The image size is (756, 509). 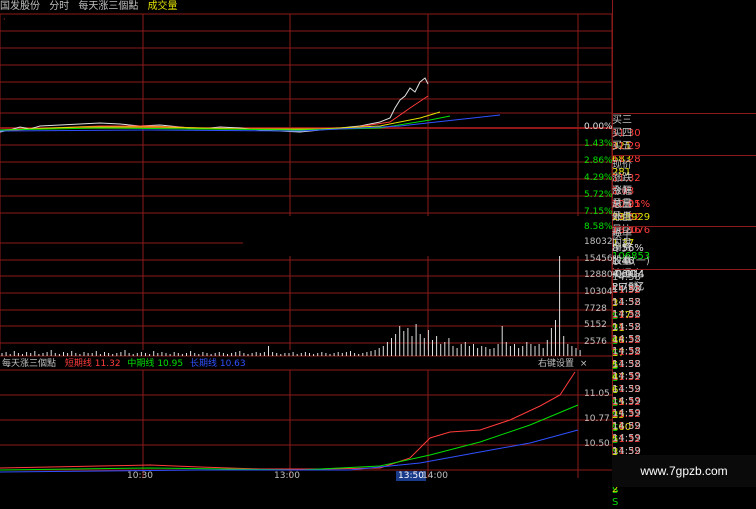 I want to click on short-line-label: 短期线, so click(x=78, y=364).